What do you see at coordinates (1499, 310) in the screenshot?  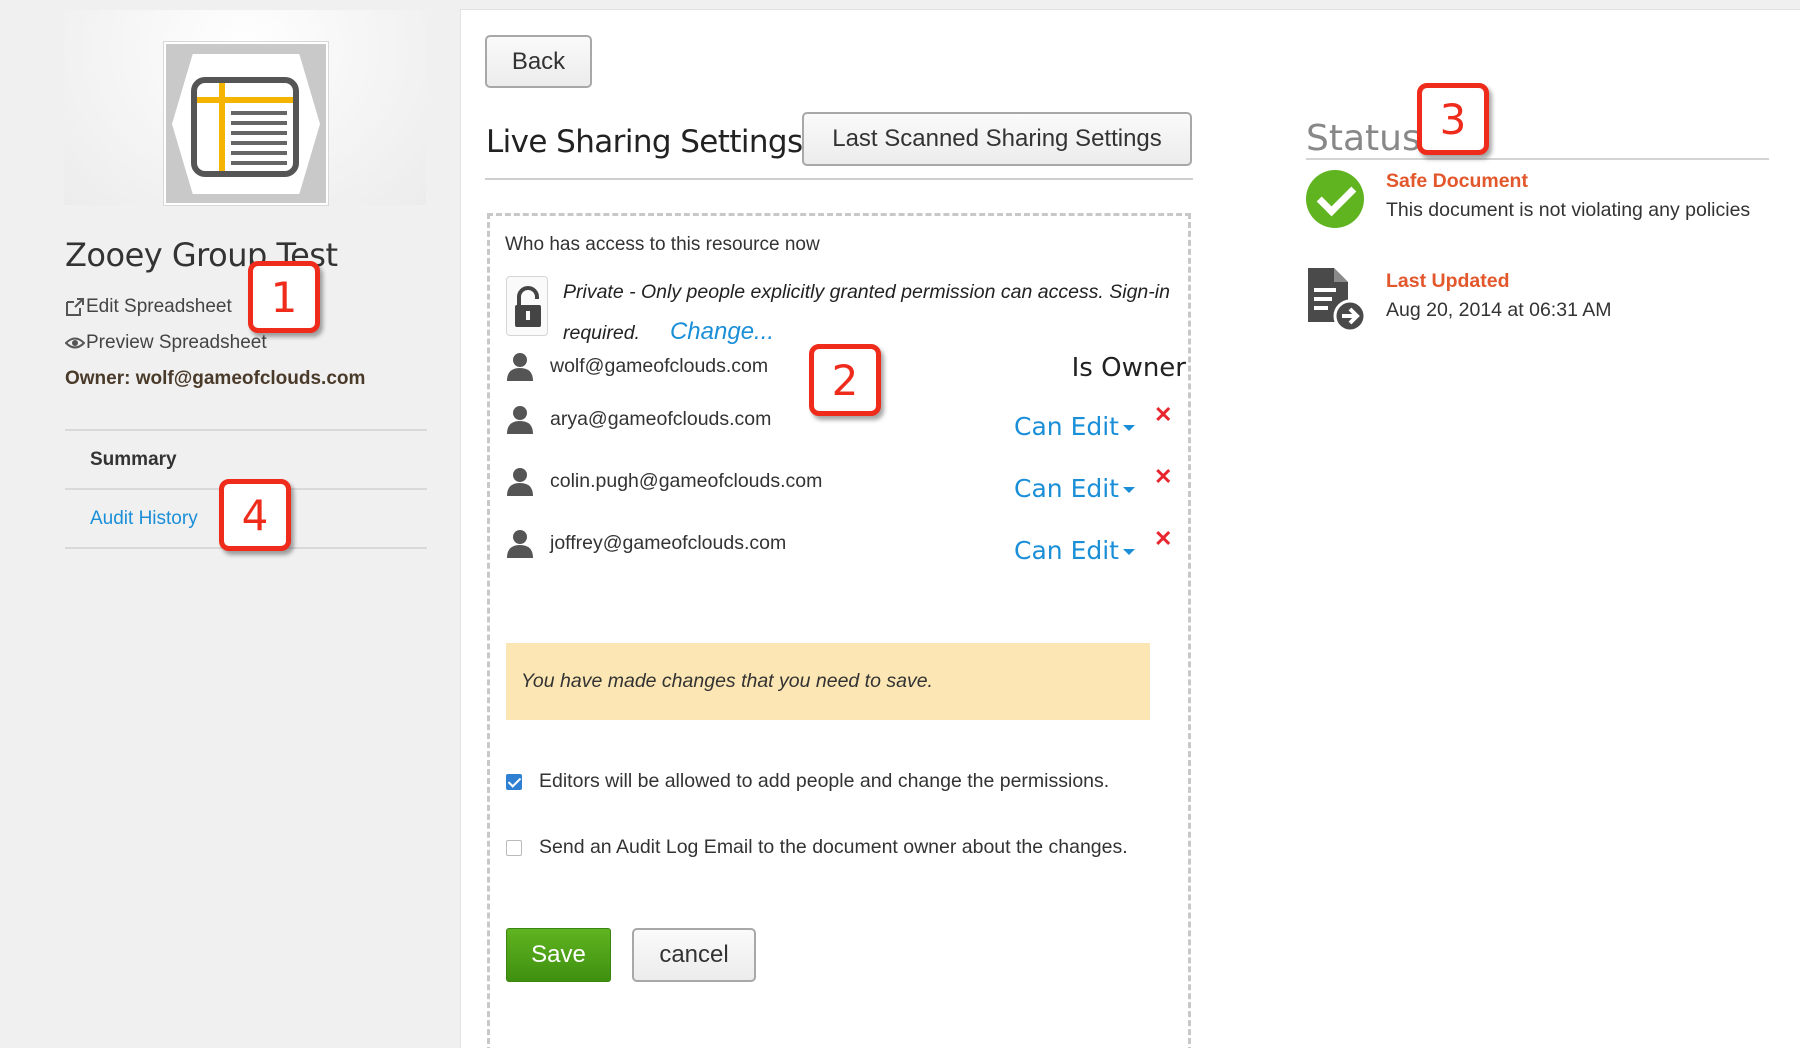 I see `last-updated-date: Aug 20, 2014 at 06:31 AM` at bounding box center [1499, 310].